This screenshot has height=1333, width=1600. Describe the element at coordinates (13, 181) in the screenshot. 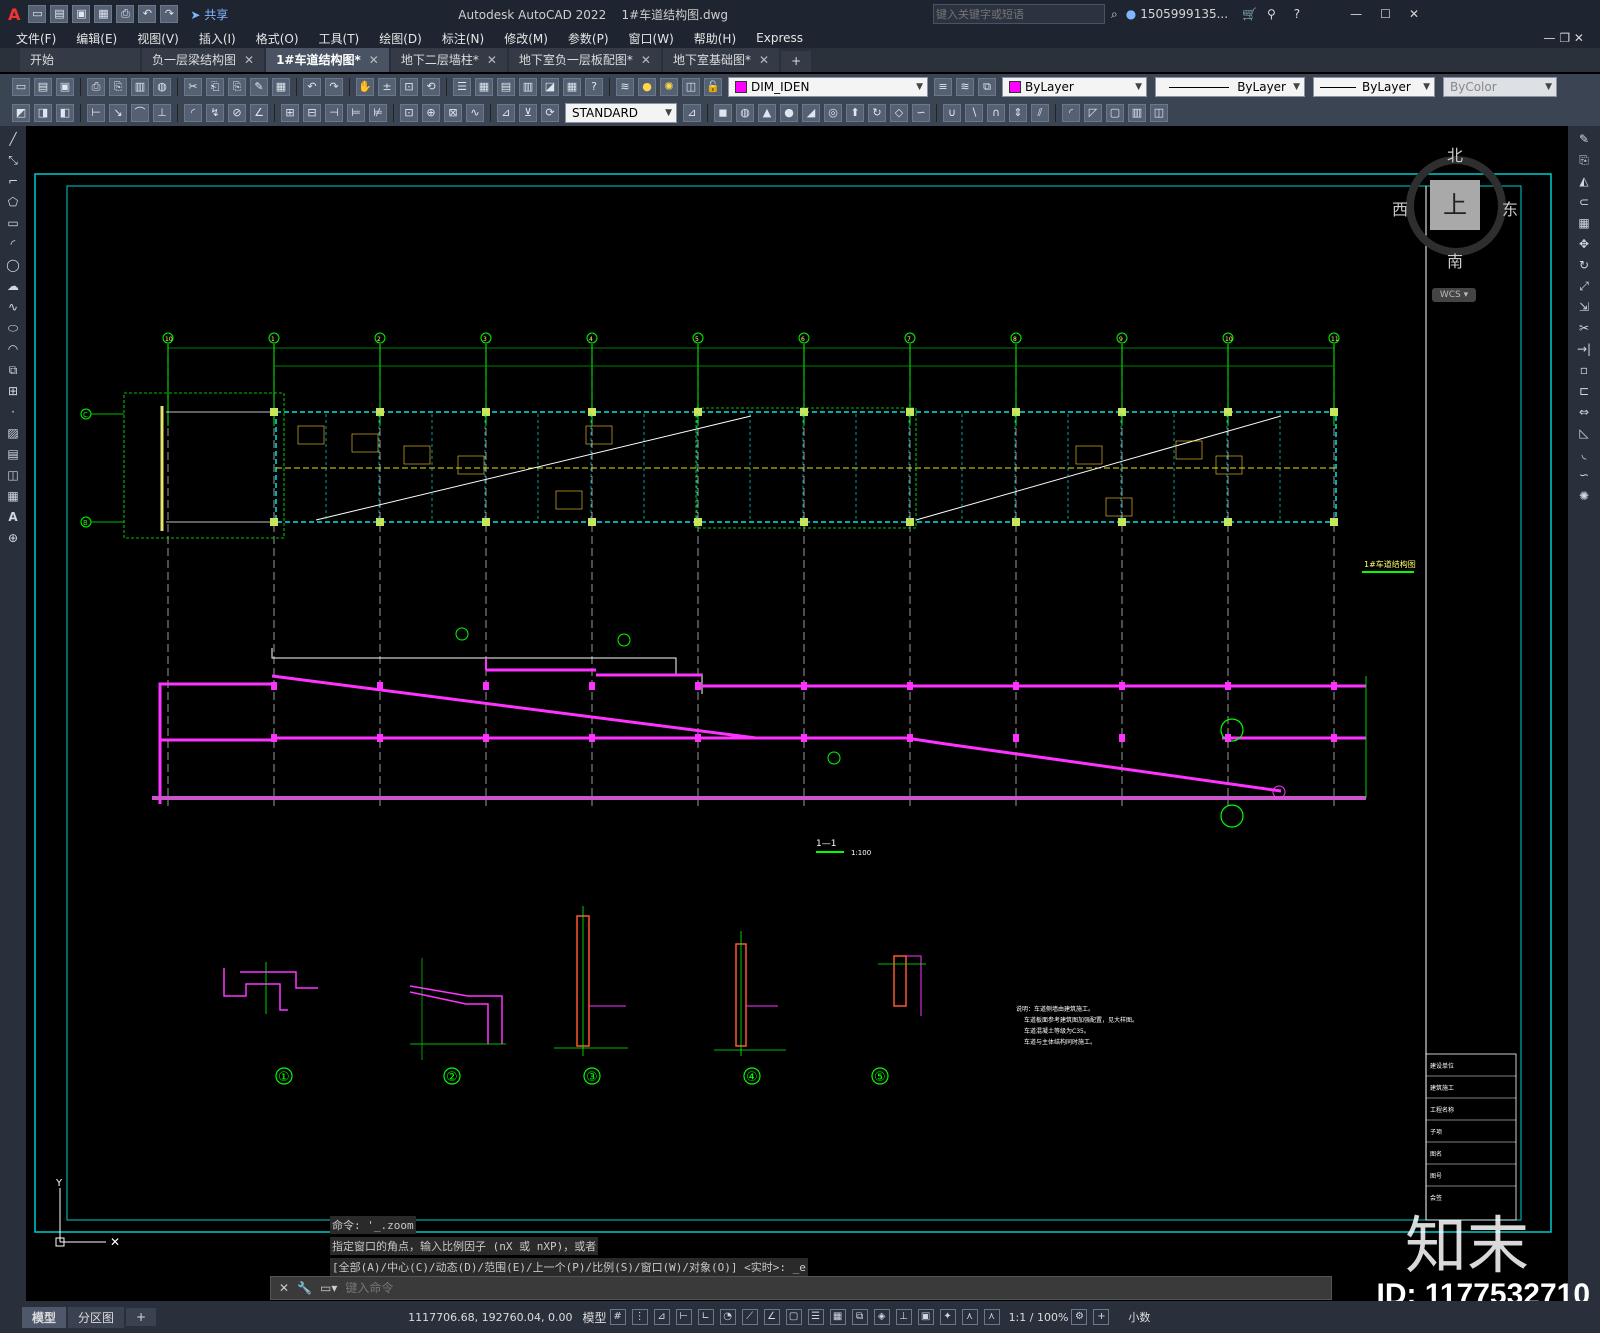

I see `polyline-icon: ⌐` at that location.